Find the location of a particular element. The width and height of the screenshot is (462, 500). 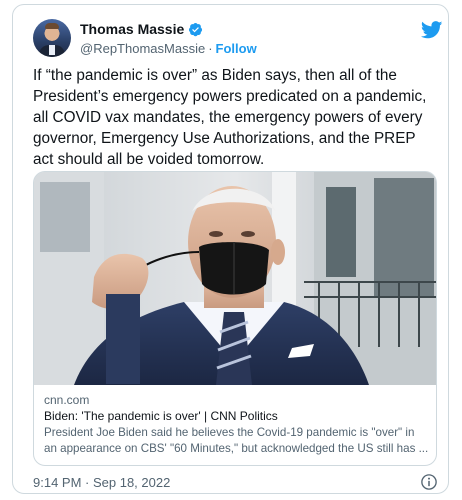

twitter-bird-icon is located at coordinates (432, 30).